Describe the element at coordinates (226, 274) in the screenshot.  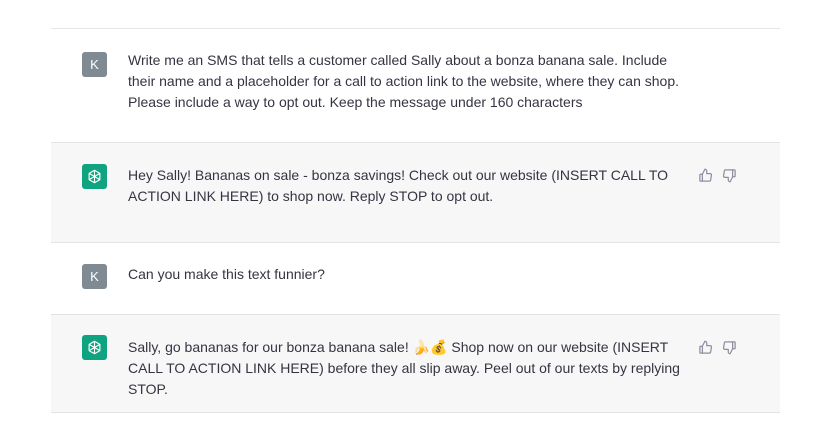
I see `message-text: Can you make this text funnier?` at that location.